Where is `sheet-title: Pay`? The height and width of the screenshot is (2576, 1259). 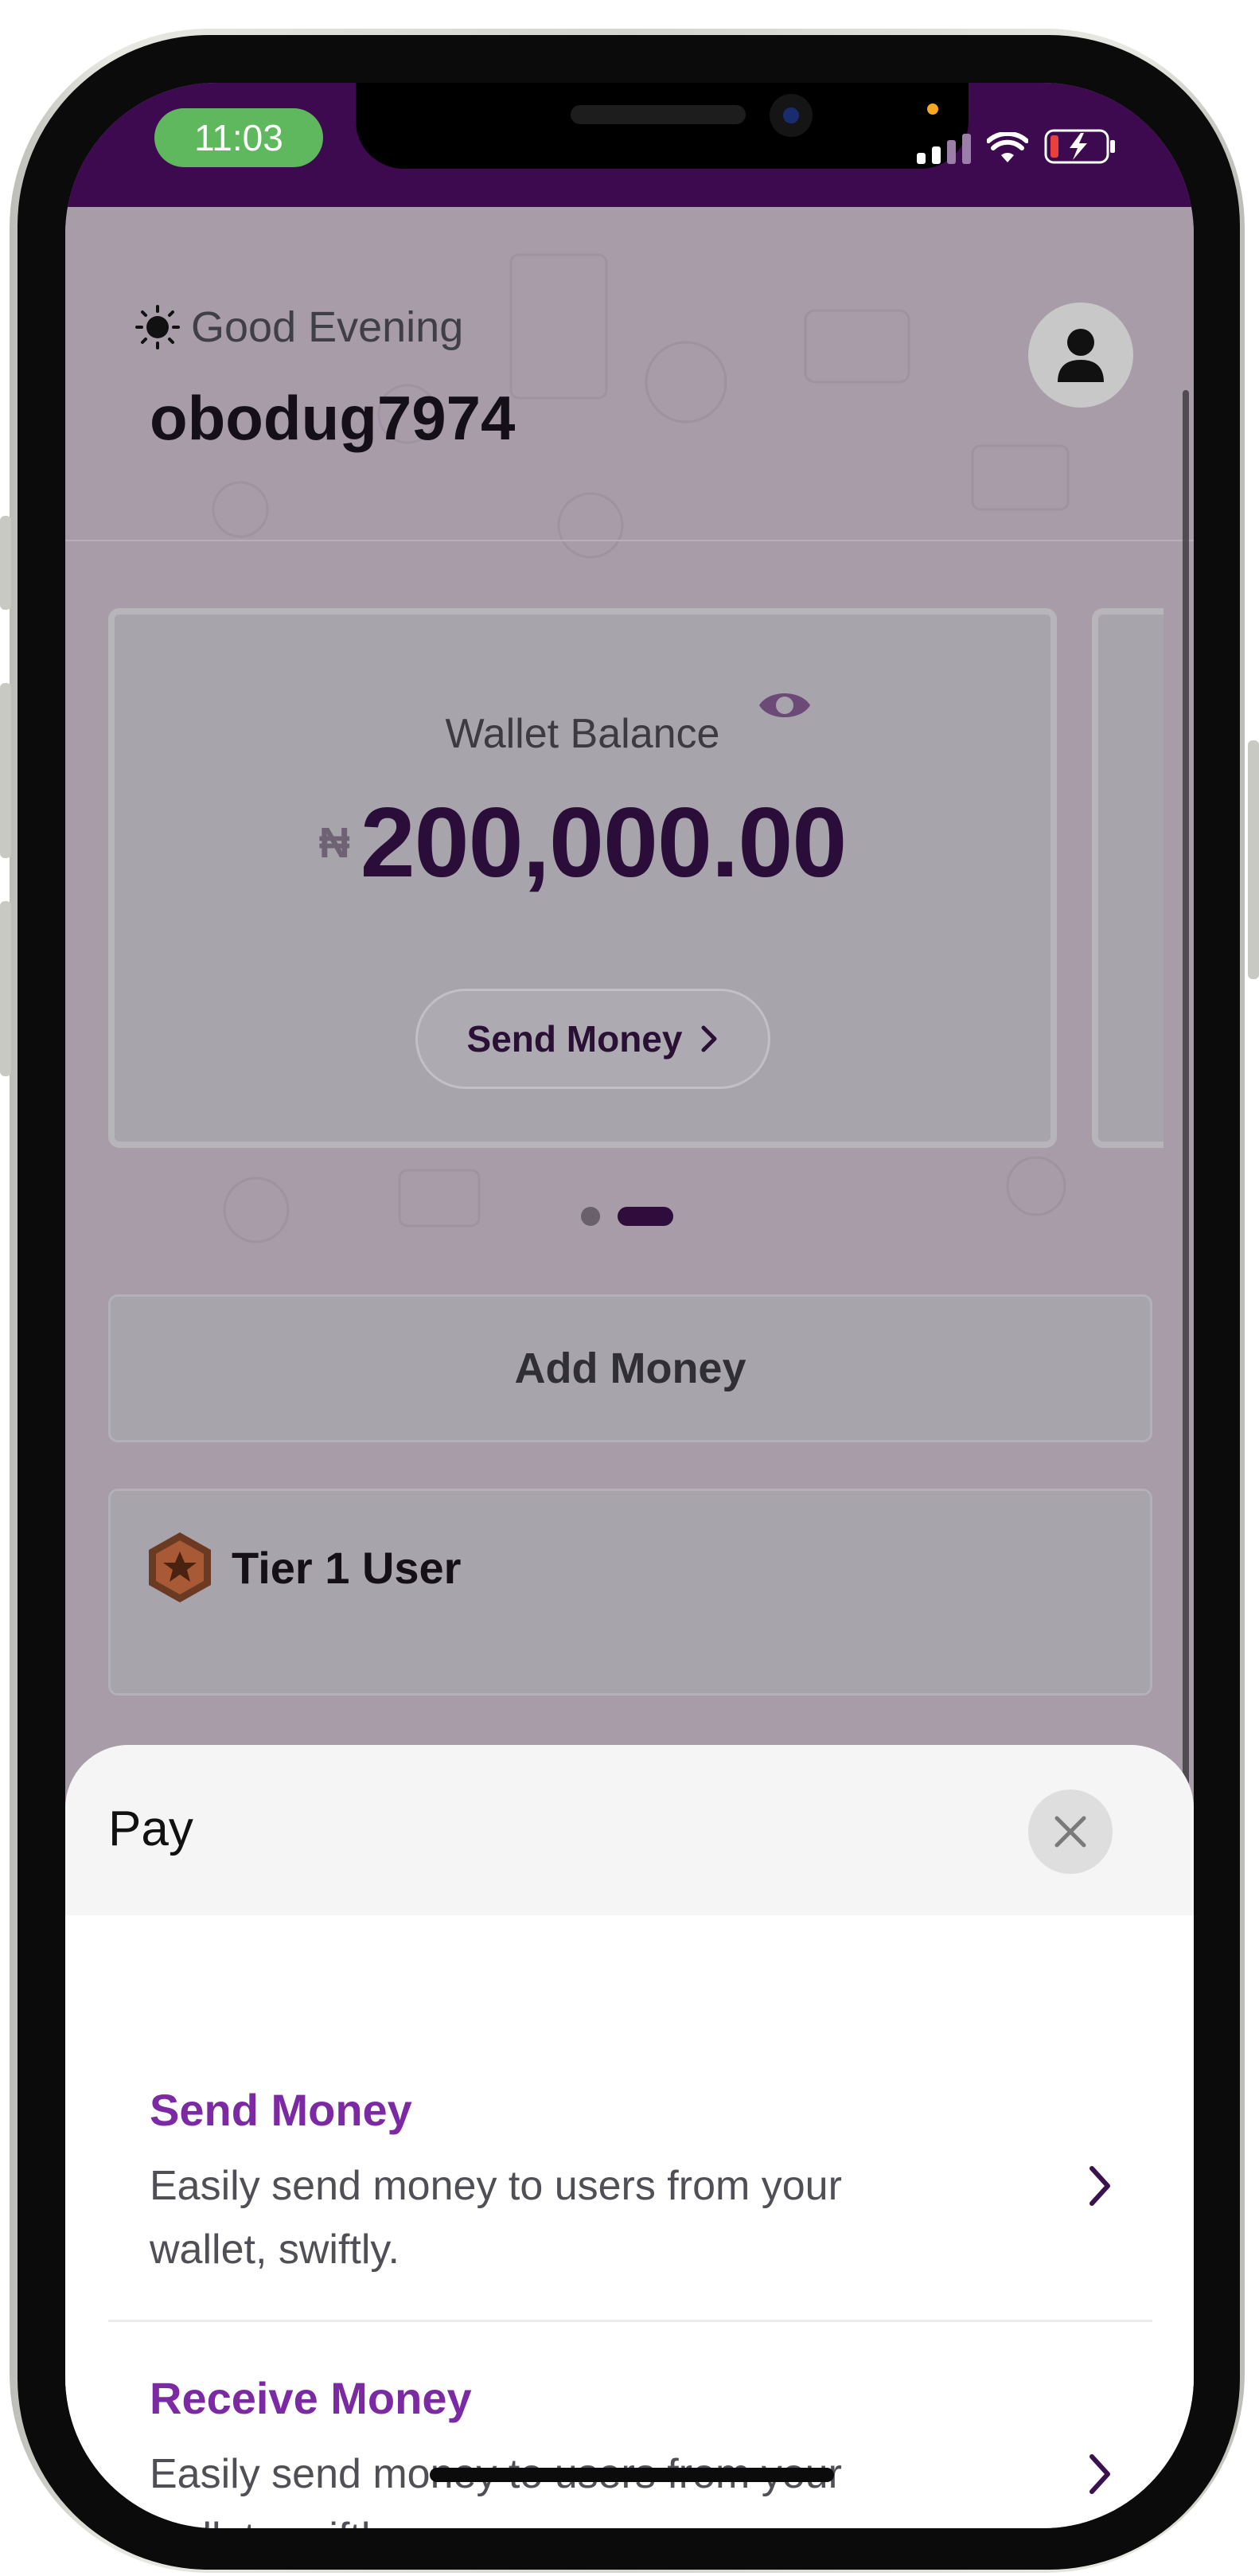
sheet-title: Pay is located at coordinates (151, 1828).